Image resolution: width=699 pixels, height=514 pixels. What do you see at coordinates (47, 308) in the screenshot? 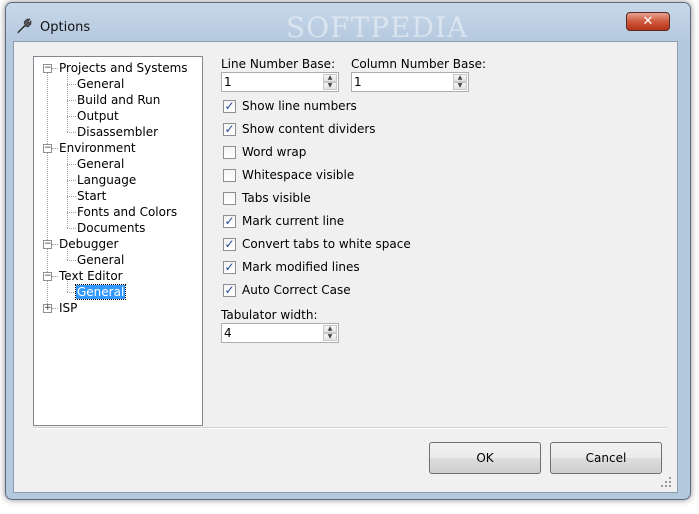
I see `expand-plus-icon: +` at bounding box center [47, 308].